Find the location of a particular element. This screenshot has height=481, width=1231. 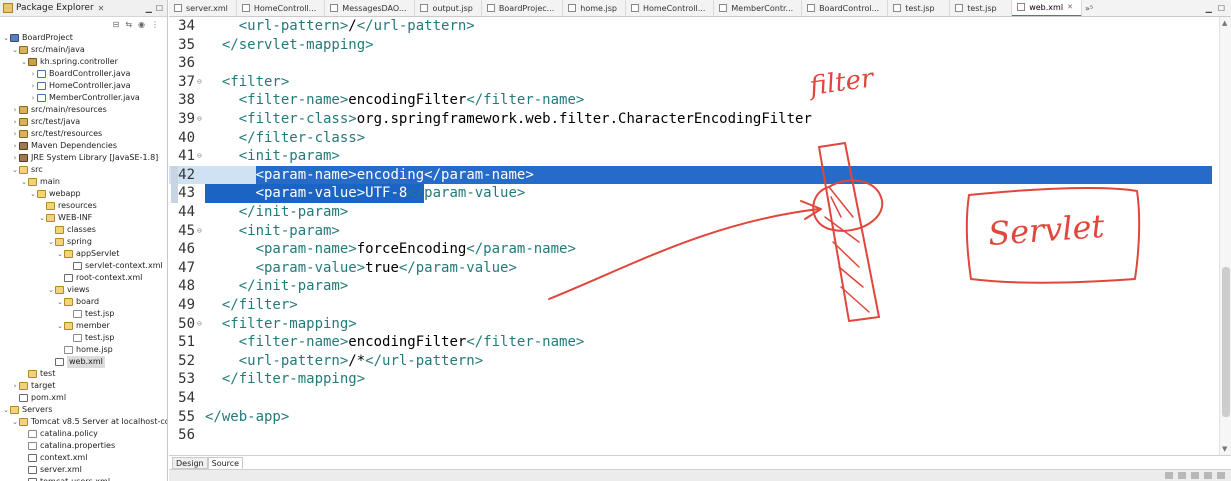

tree-item: server.xml is located at coordinates (83, 470).